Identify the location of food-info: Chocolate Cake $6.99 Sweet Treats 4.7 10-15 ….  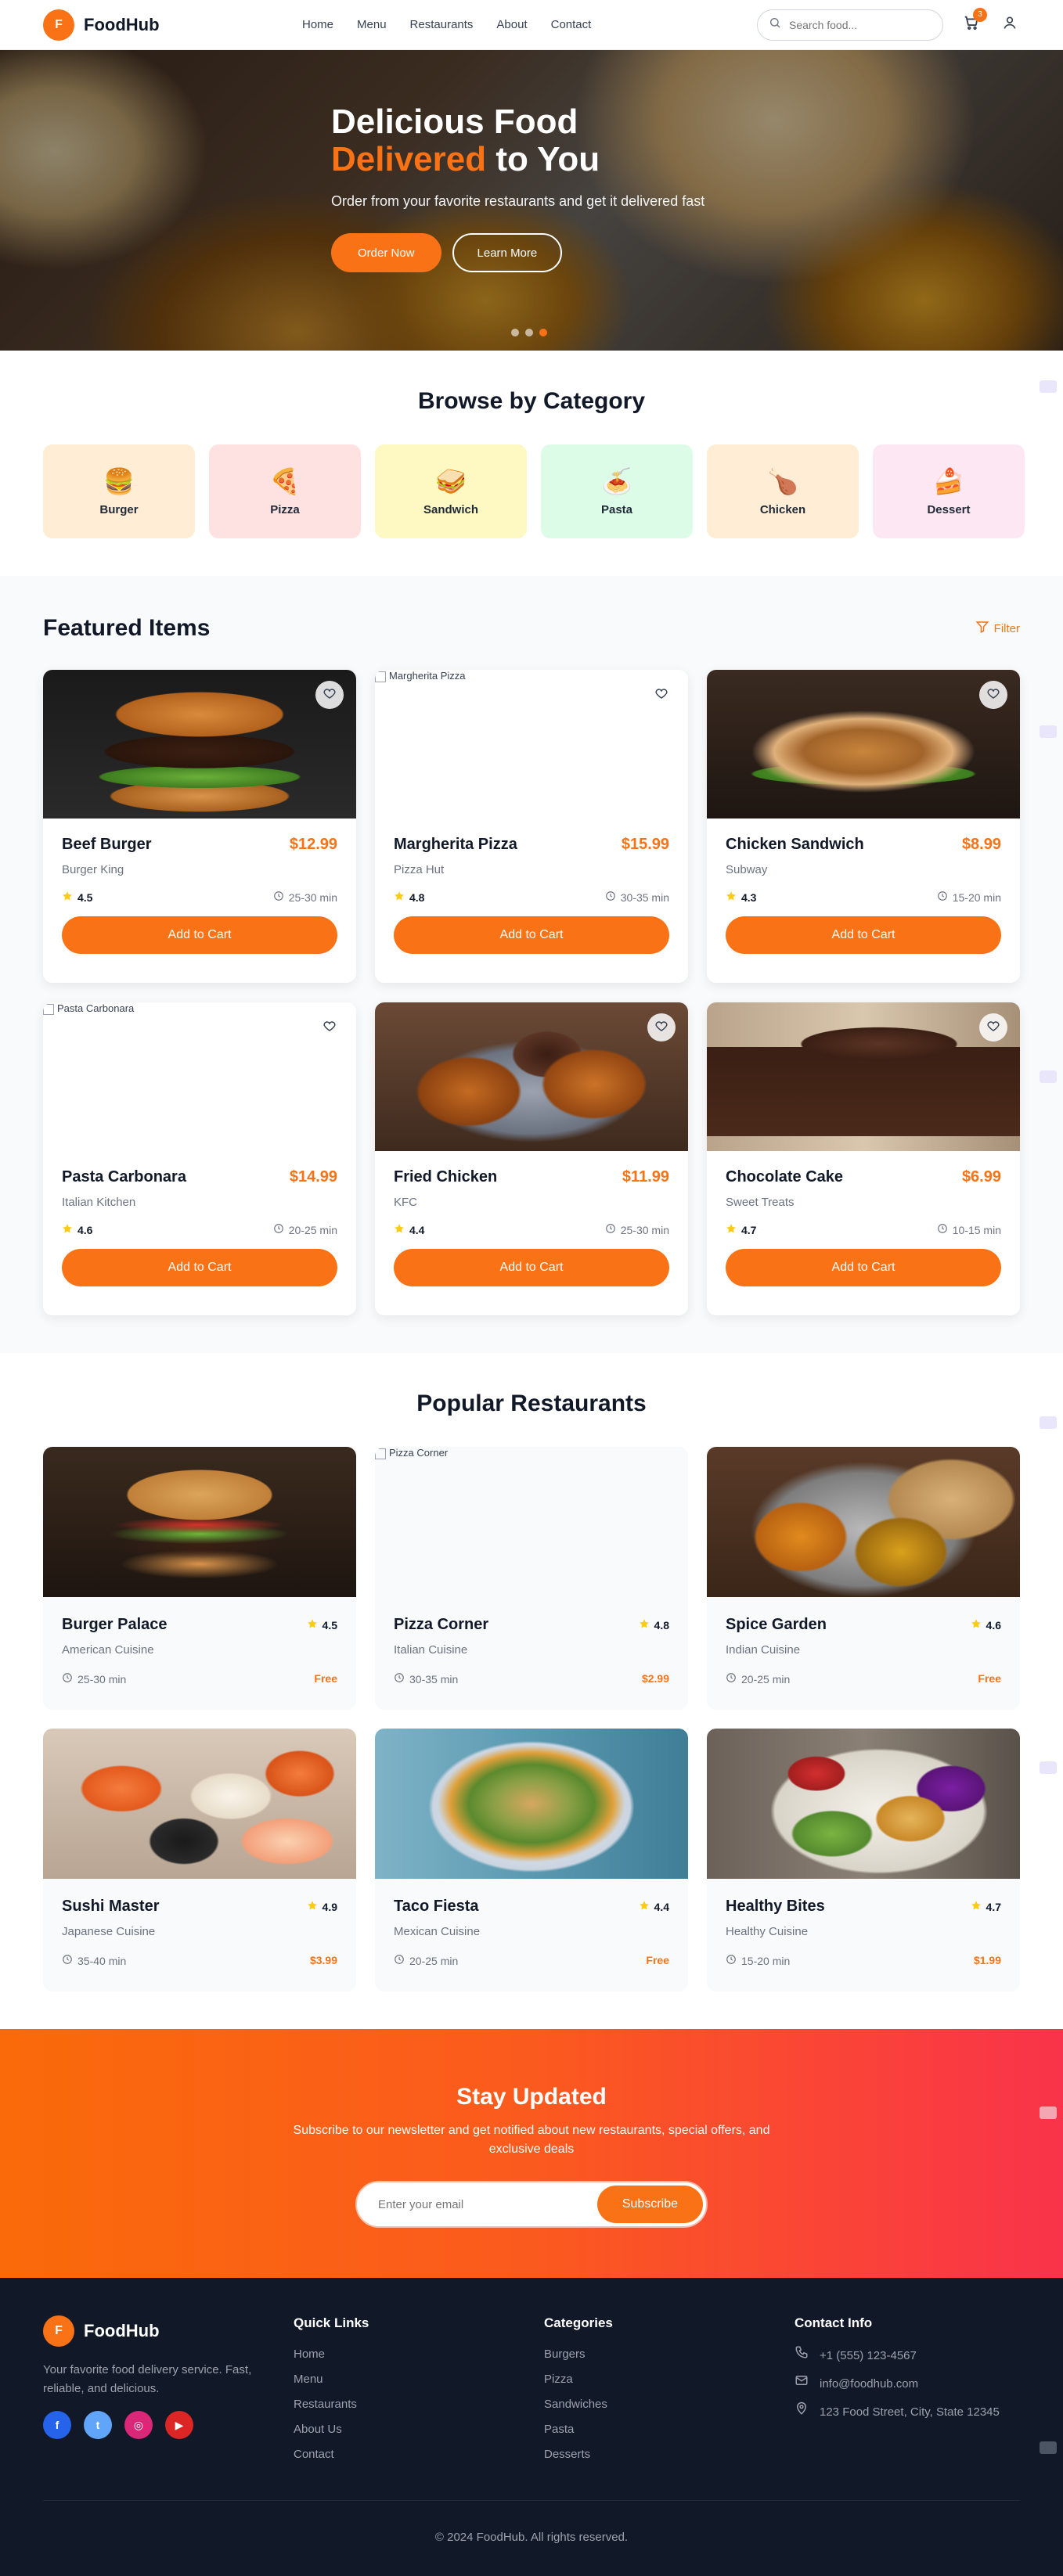
(864, 1218).